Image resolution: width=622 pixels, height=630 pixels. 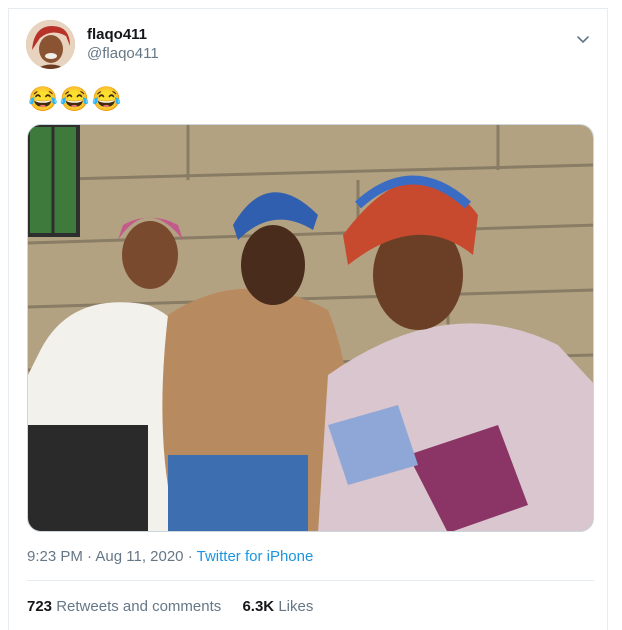 What do you see at coordinates (310, 580) in the screenshot?
I see `divider` at bounding box center [310, 580].